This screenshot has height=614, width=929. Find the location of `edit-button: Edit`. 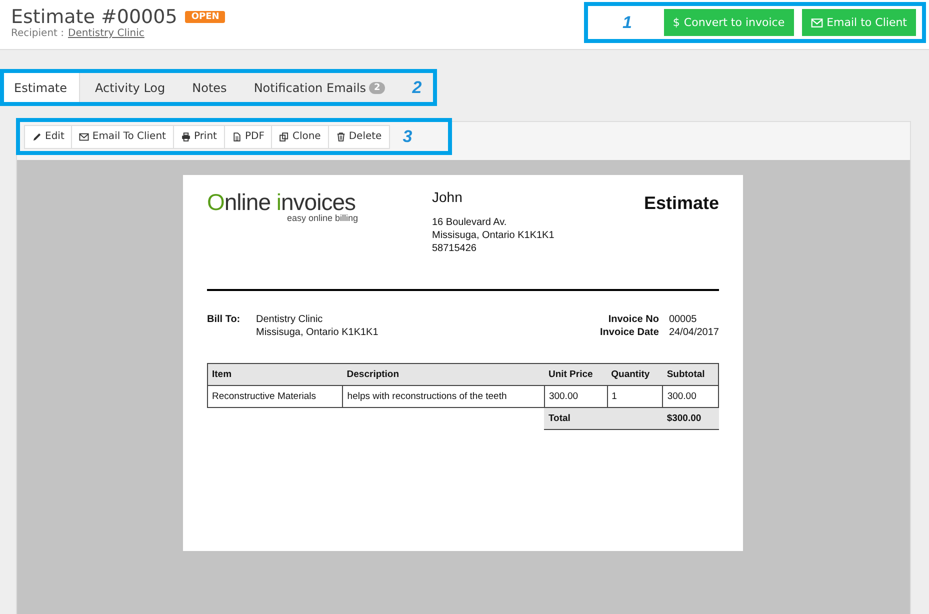

edit-button: Edit is located at coordinates (48, 136).